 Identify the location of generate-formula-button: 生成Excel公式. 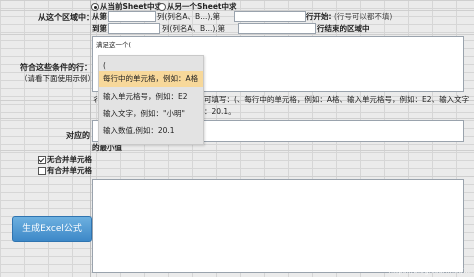
(52, 229).